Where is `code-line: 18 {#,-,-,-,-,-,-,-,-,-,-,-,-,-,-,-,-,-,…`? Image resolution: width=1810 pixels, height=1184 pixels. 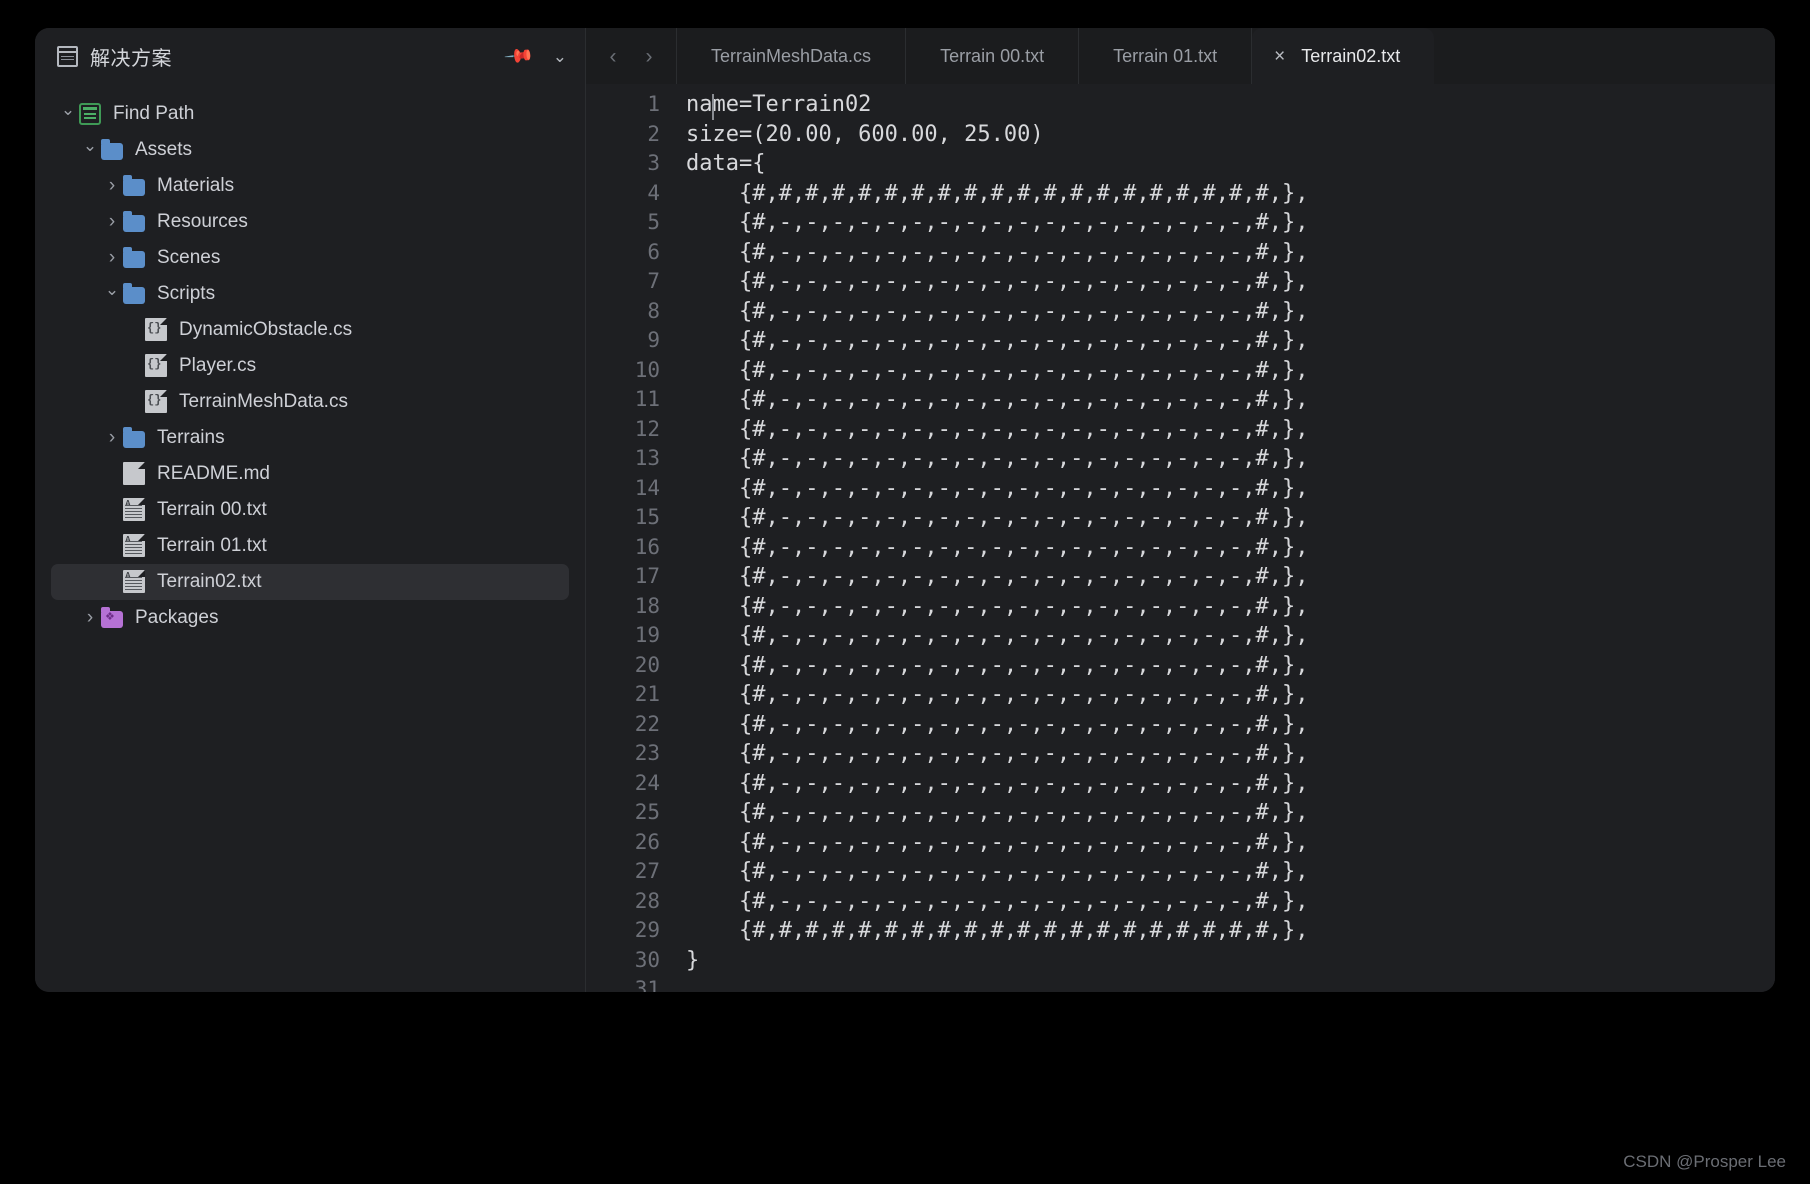
code-line: 18 {#,-,-,-,-,-,-,-,-,-,-,-,-,-,-,-,-,-,… is located at coordinates (1180, 607).